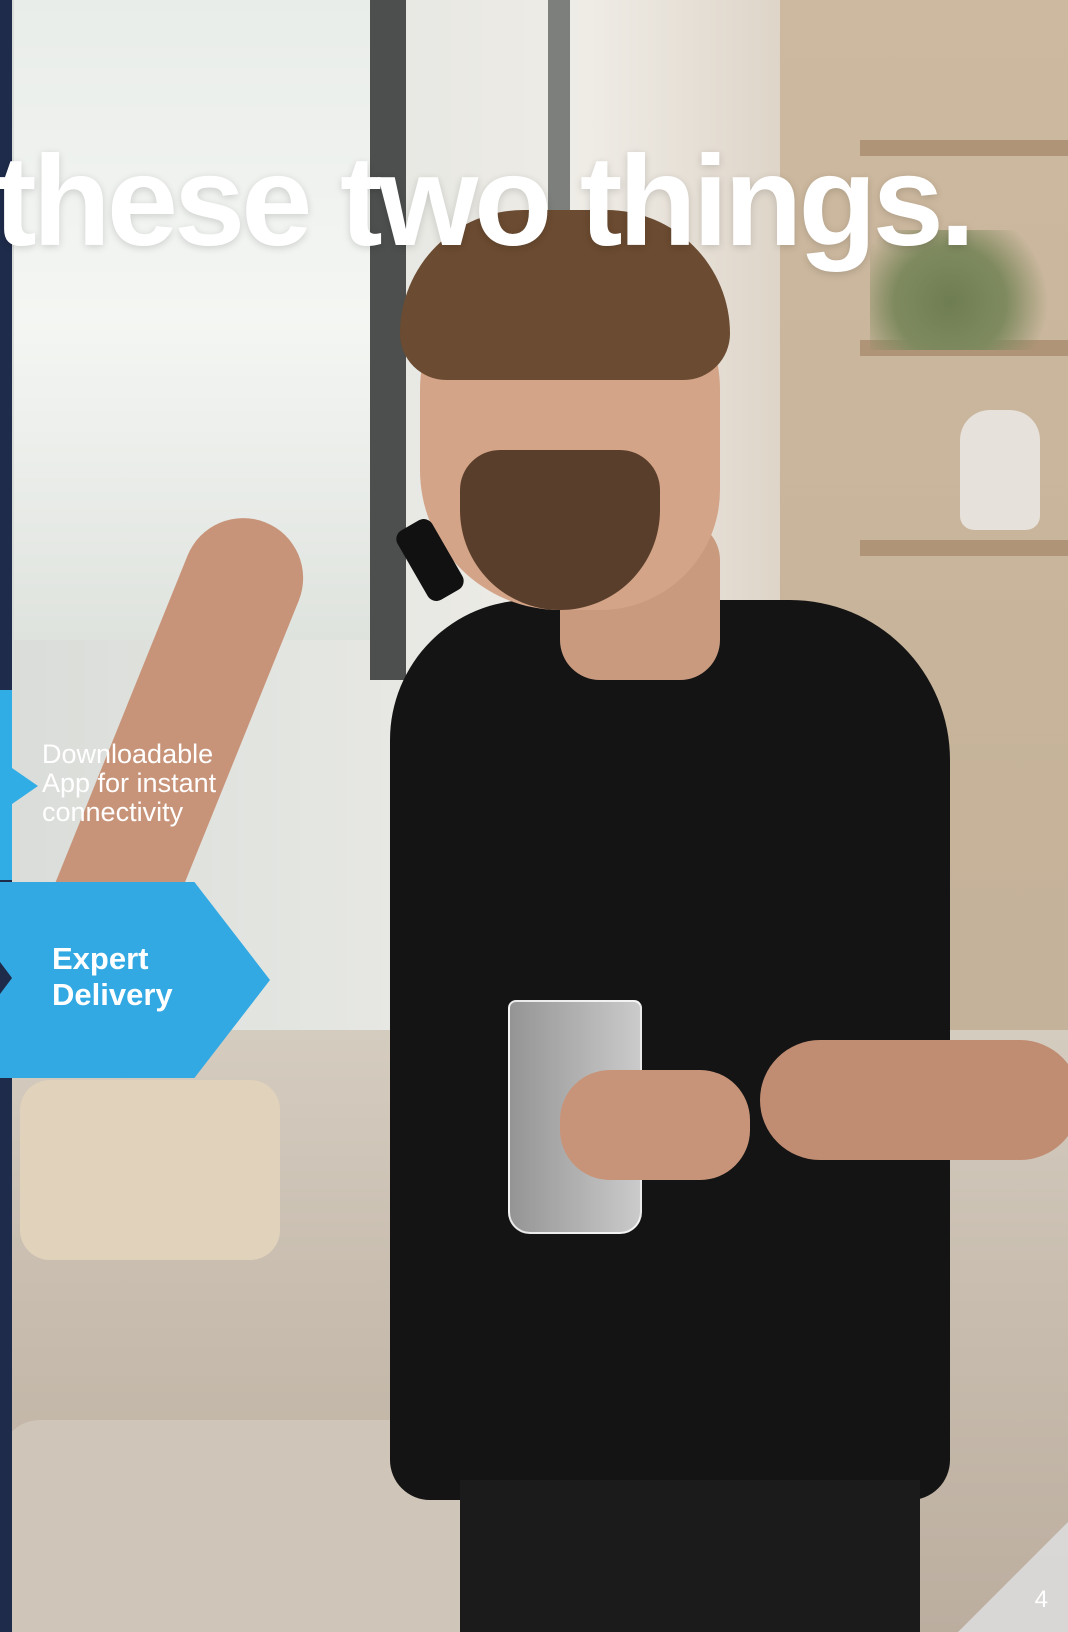 The width and height of the screenshot is (1068, 1632). What do you see at coordinates (112, 976) in the screenshot?
I see `feature-delivery-title: Expert Delivery` at bounding box center [112, 976].